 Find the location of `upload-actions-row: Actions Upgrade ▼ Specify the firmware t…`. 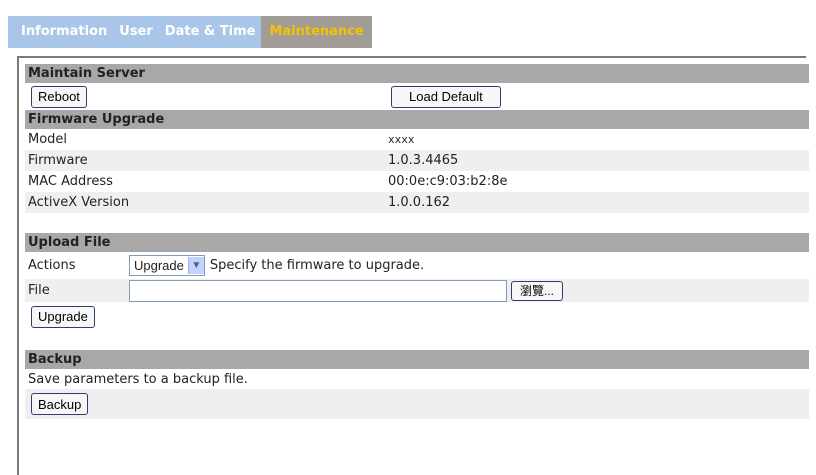

upload-actions-row: Actions Upgrade ▼ Specify the firmware t… is located at coordinates (417, 265).